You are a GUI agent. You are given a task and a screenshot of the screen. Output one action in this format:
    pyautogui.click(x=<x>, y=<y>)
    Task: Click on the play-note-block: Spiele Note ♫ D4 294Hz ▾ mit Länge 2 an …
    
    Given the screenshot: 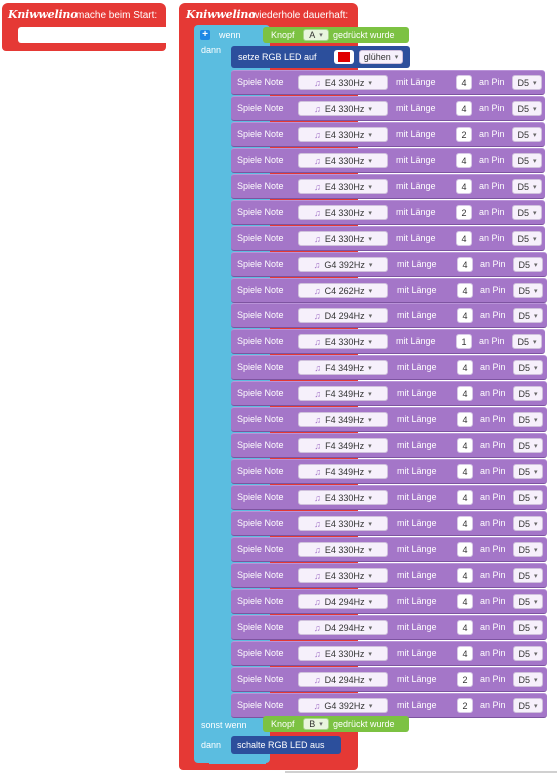 What is the action you would take?
    pyautogui.click(x=389, y=679)
    